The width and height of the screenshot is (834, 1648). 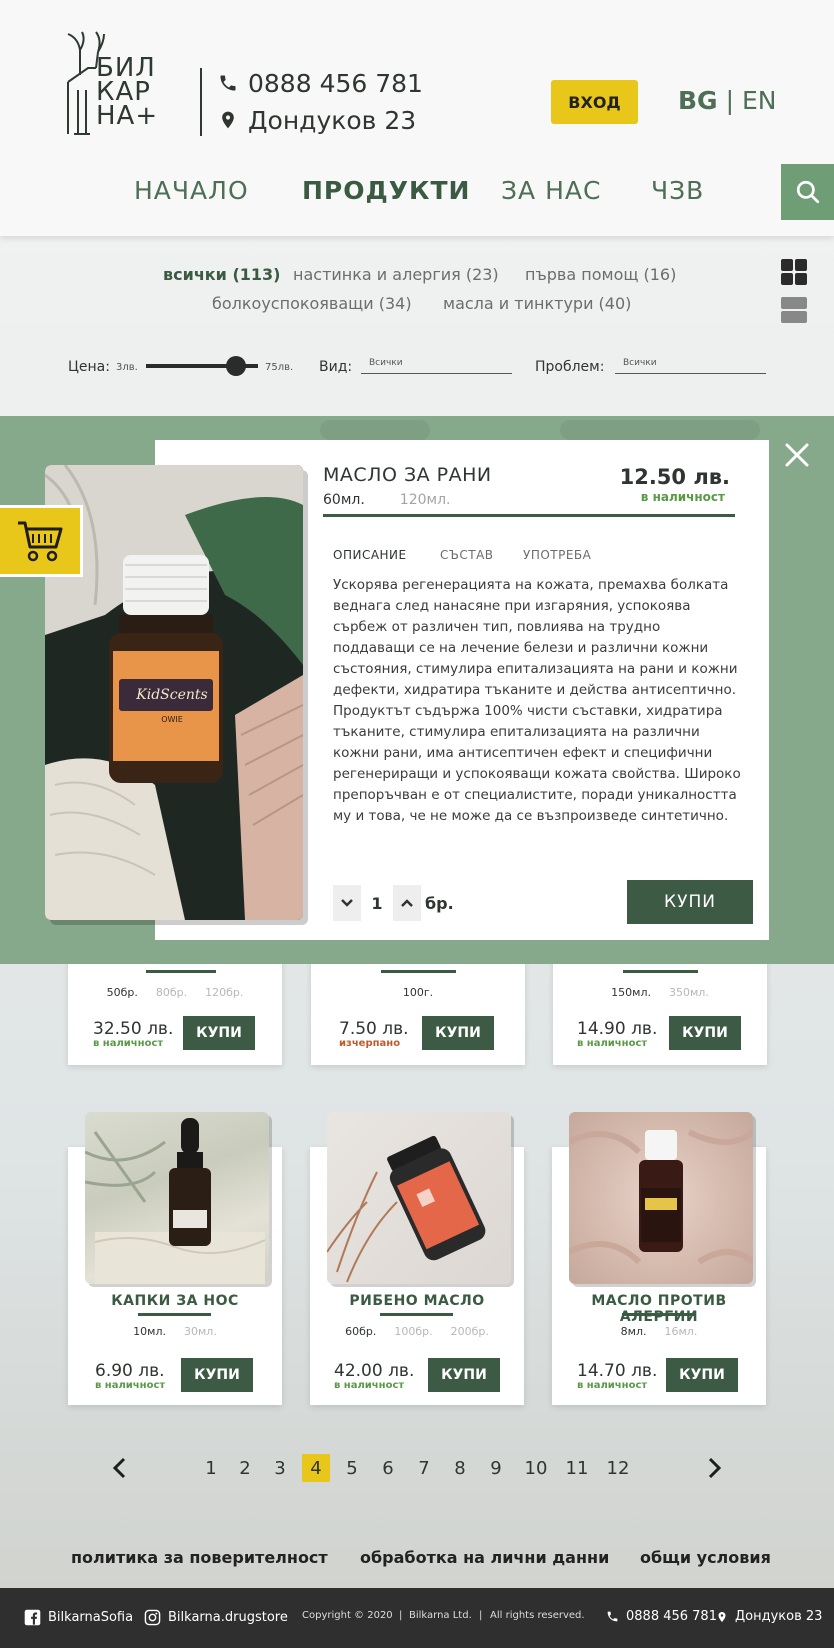 I want to click on size-option: 16мл., so click(x=681, y=1331).